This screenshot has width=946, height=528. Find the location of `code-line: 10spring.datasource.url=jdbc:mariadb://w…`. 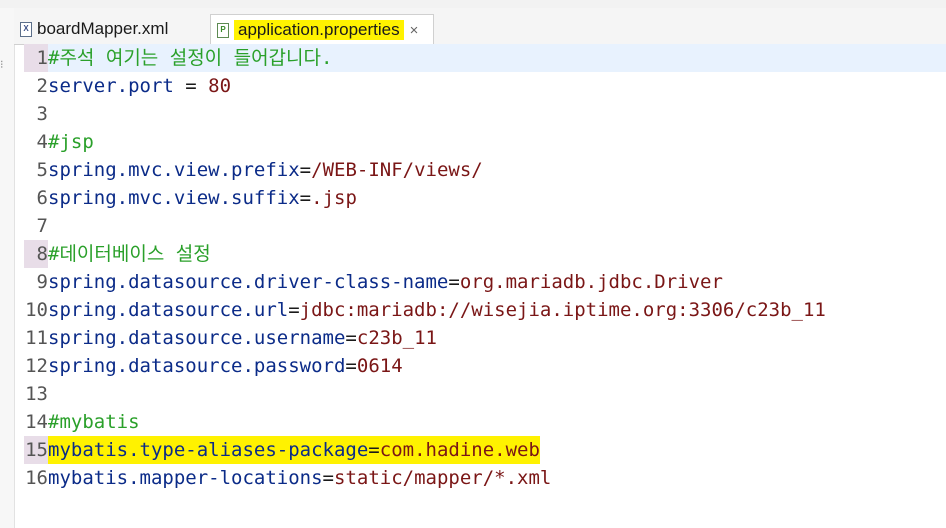

code-line: 10spring.datasource.url=jdbc:mariadb://w… is located at coordinates (425, 310).